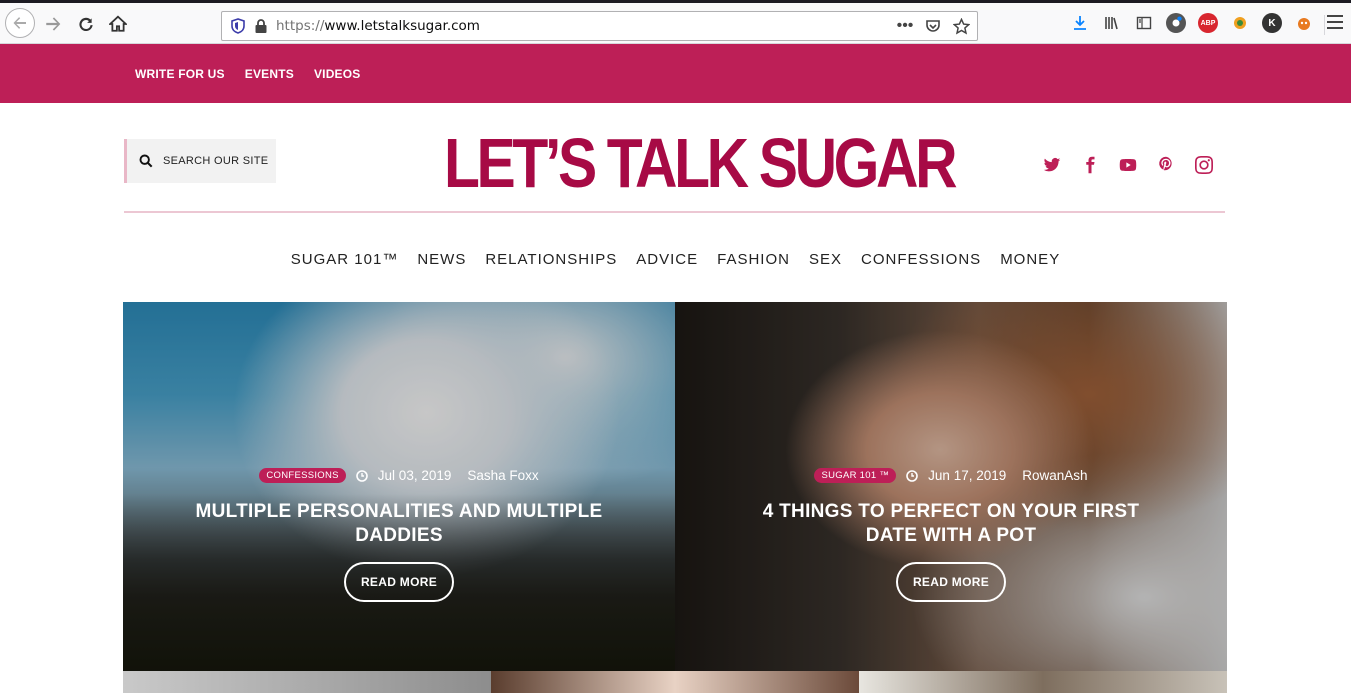  I want to click on site-logo: LET’S TALK SUGAR, so click(701, 163).